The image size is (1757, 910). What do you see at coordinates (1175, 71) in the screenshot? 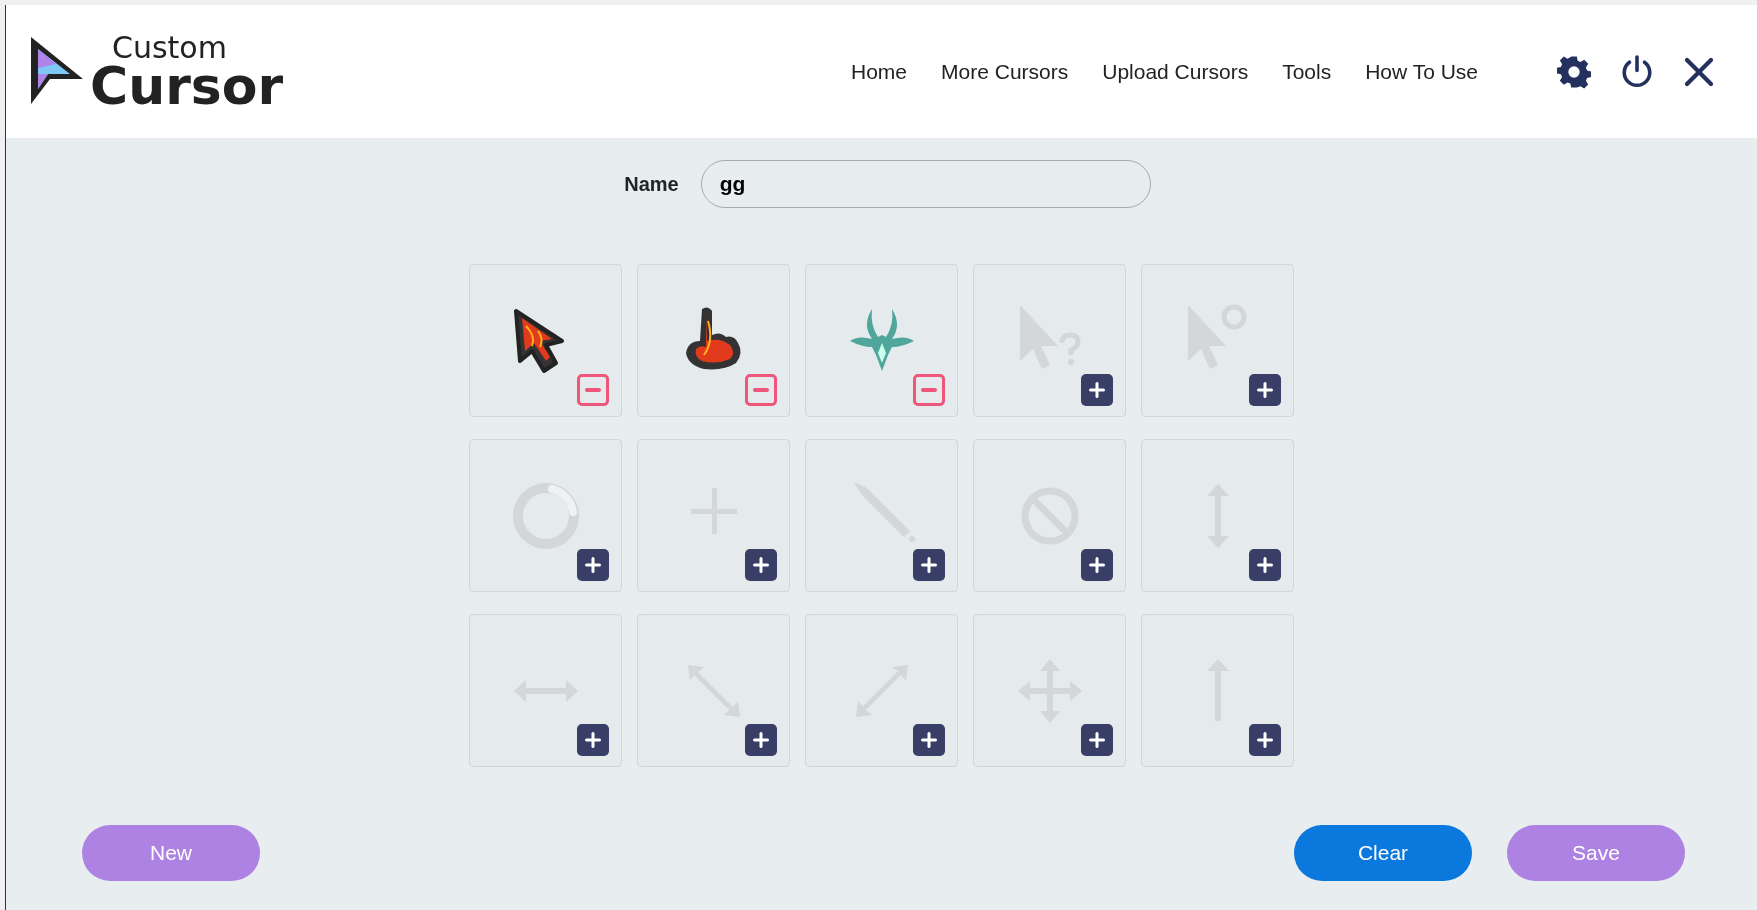
I see `nav-link: Upload Cursors` at bounding box center [1175, 71].